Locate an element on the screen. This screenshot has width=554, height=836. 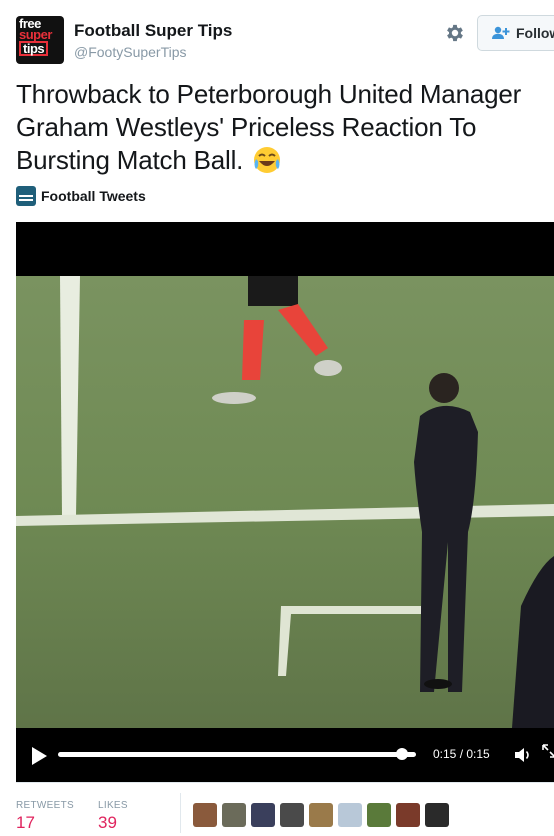
source-avatar is located at coordinates (26, 196).